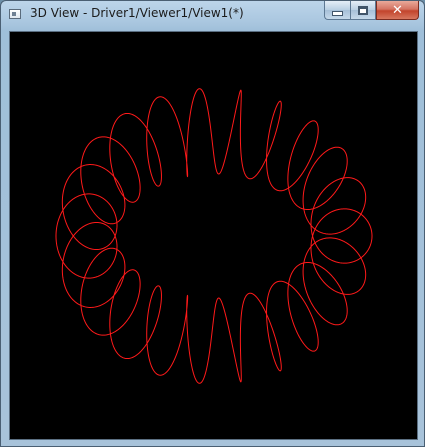 The image size is (425, 447). I want to click on caption-buttons: ✕, so click(371, 11).